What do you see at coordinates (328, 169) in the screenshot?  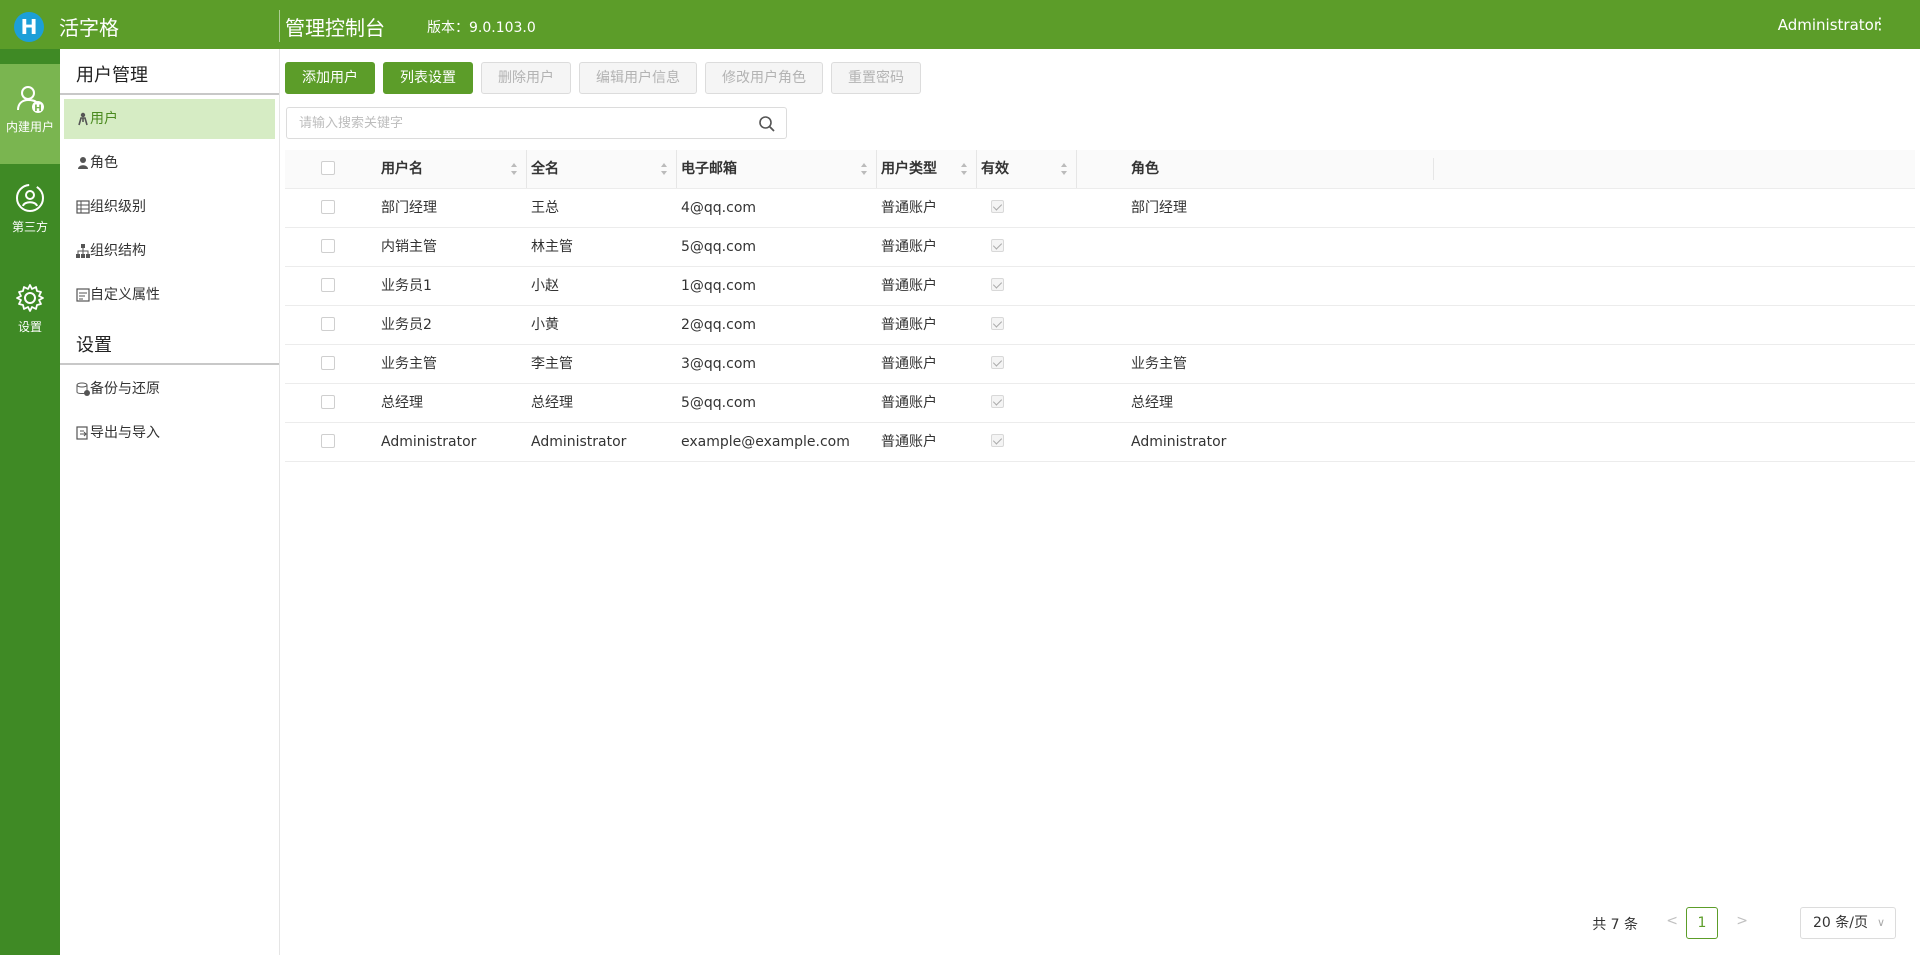 I see `select-all-checkbox` at bounding box center [328, 169].